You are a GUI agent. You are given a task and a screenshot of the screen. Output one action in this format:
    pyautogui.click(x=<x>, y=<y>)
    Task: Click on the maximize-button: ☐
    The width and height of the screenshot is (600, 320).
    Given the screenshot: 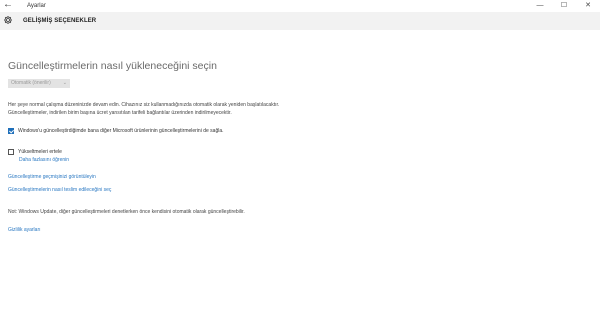 What is the action you would take?
    pyautogui.click(x=564, y=6)
    